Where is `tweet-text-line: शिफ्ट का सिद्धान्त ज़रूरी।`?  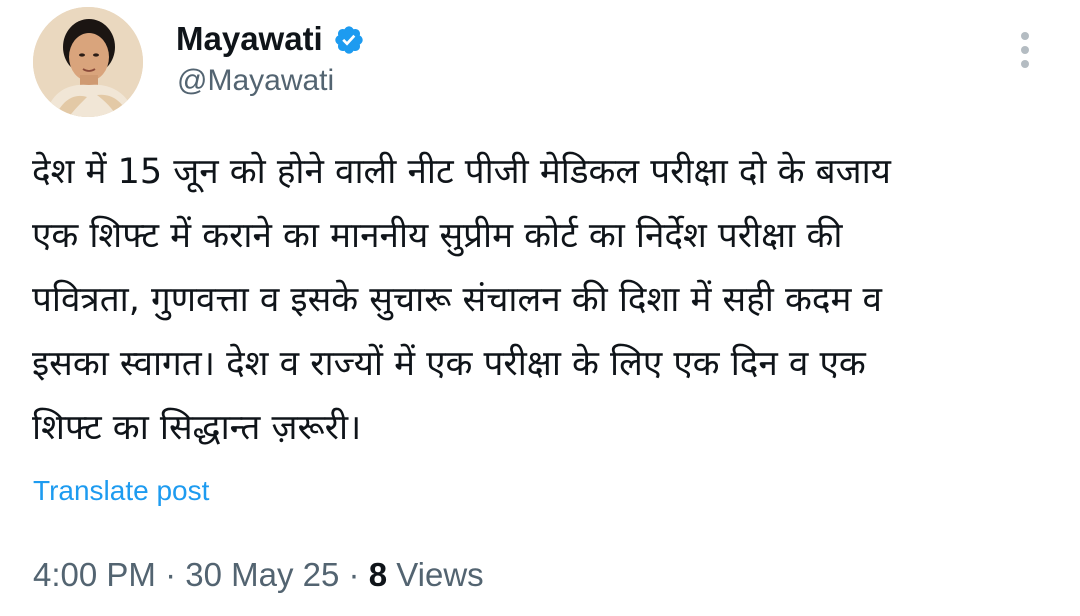 tweet-text-line: शिफ्ट का सिद्धान्त ज़रूरी। is located at coordinates (197, 428).